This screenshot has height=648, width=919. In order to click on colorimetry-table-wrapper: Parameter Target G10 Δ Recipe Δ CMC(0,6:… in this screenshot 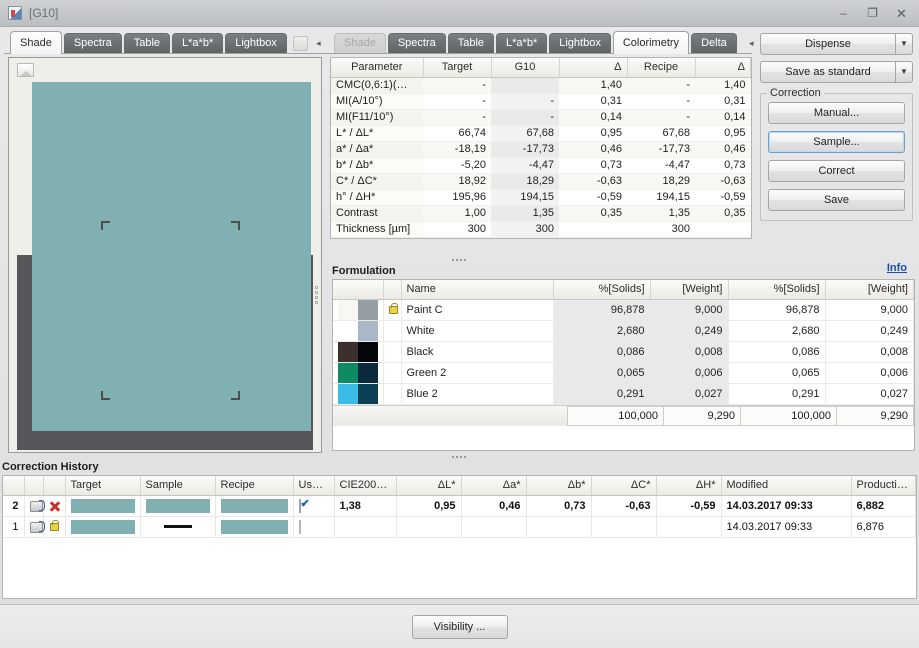, I will do `click(541, 148)`.